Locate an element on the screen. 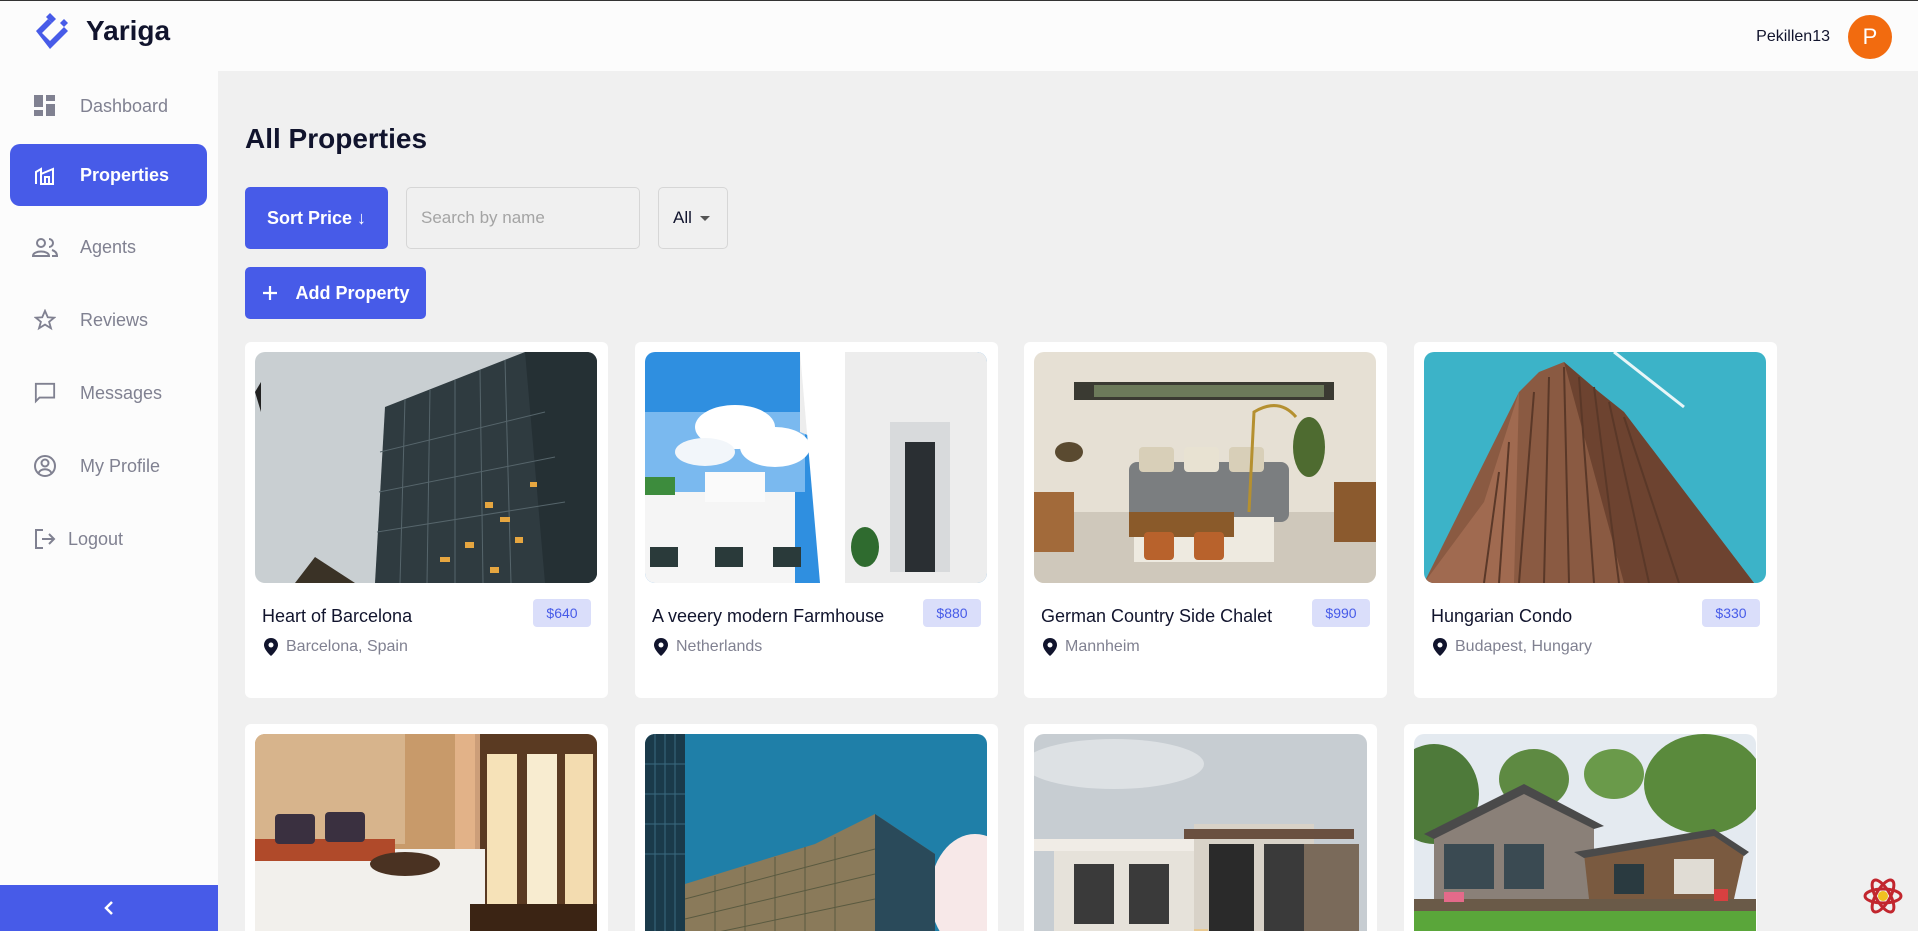 This screenshot has width=1918, height=931. property-card: German Country Side Chalet $990 Mannheim is located at coordinates (1205, 520).